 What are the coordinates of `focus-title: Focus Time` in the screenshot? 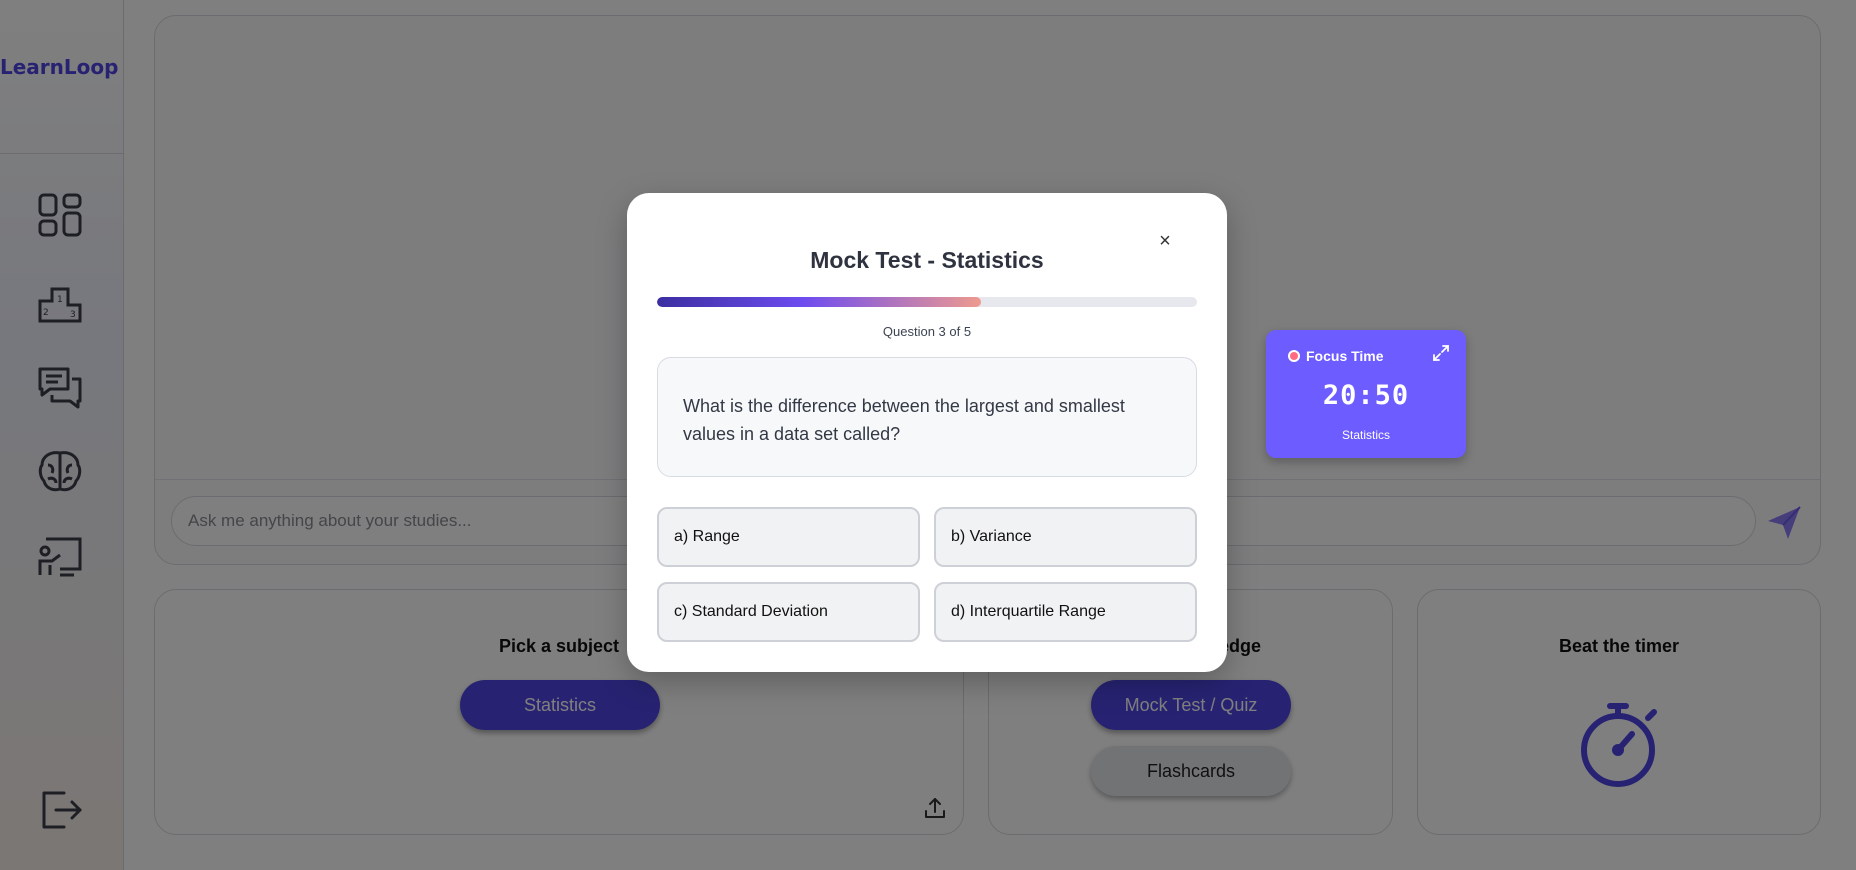 It's located at (1336, 356).